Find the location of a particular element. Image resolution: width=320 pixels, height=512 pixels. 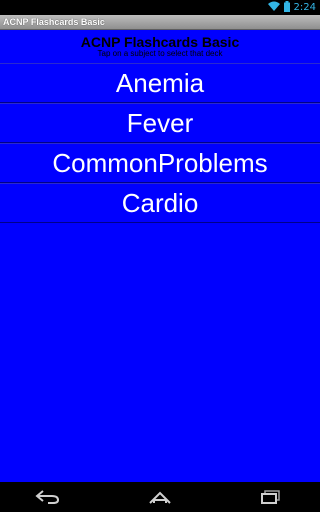

navigation-bar is located at coordinates (160, 497).